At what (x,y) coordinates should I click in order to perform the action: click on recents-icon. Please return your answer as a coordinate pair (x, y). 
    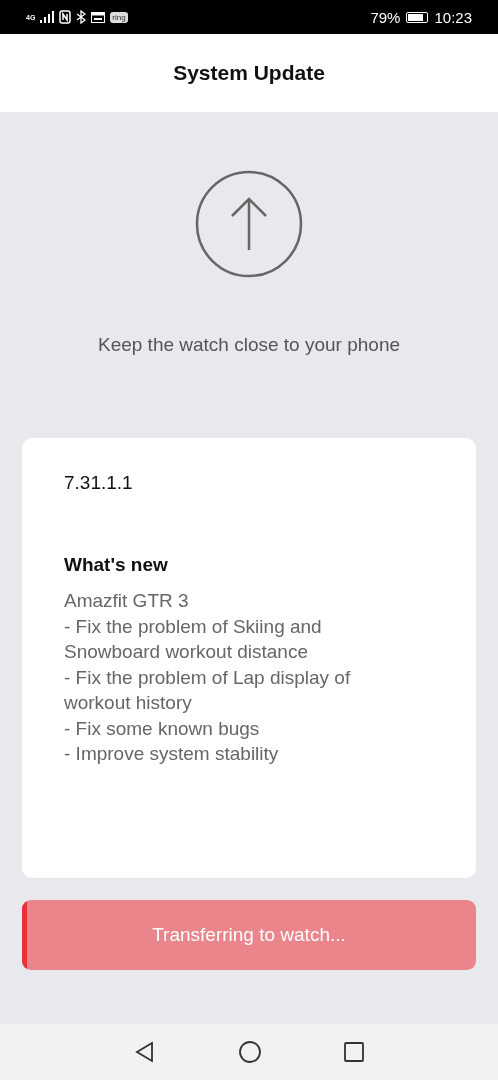
    Looking at the image, I should click on (354, 1052).